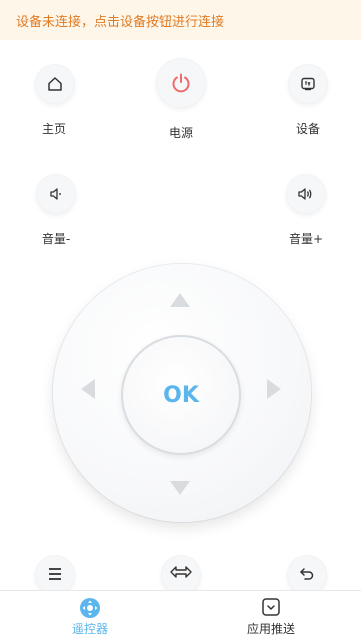 Image resolution: width=361 pixels, height=639 pixels. I want to click on menu-icon, so click(55, 574).